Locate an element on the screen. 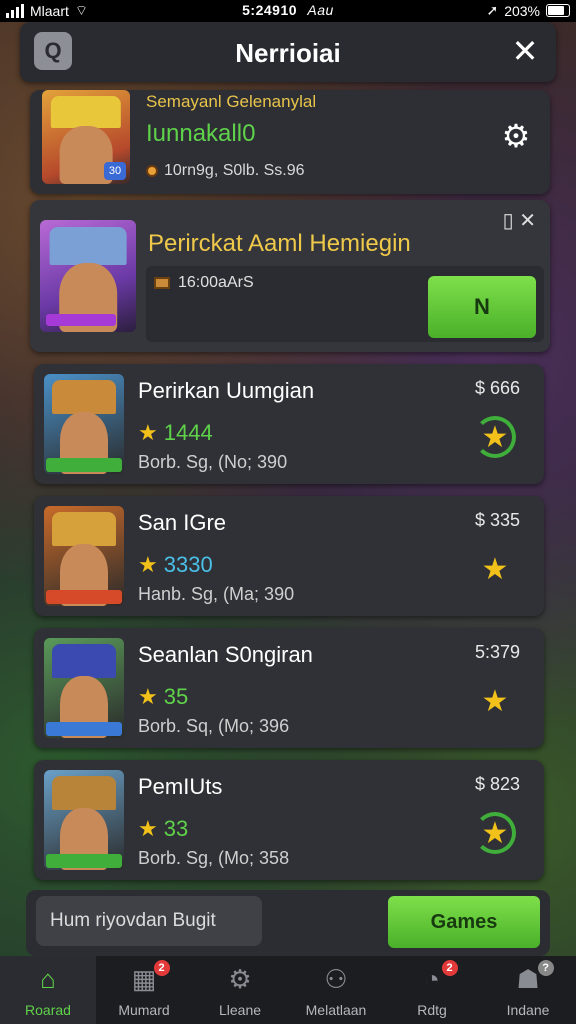  status-bar: Mlaart ⌔ 5:24910 Aau ➚ 203% is located at coordinates (288, 11).